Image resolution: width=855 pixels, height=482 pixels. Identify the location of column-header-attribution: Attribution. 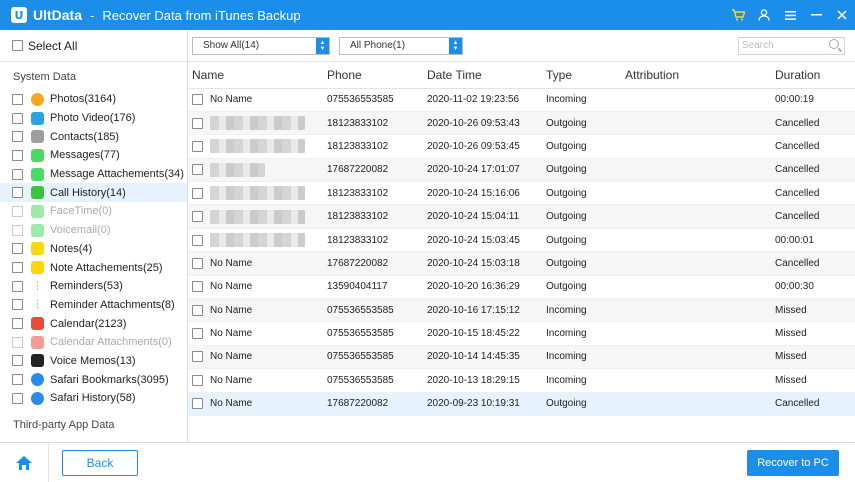
(696, 75).